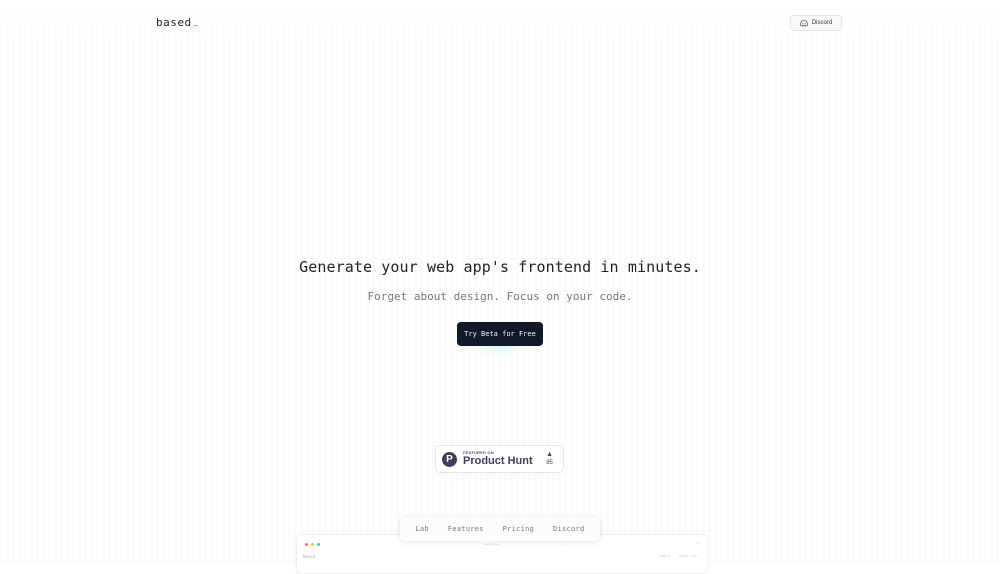  What do you see at coordinates (318, 544) in the screenshot?
I see `maximize-dot-icon` at bounding box center [318, 544].